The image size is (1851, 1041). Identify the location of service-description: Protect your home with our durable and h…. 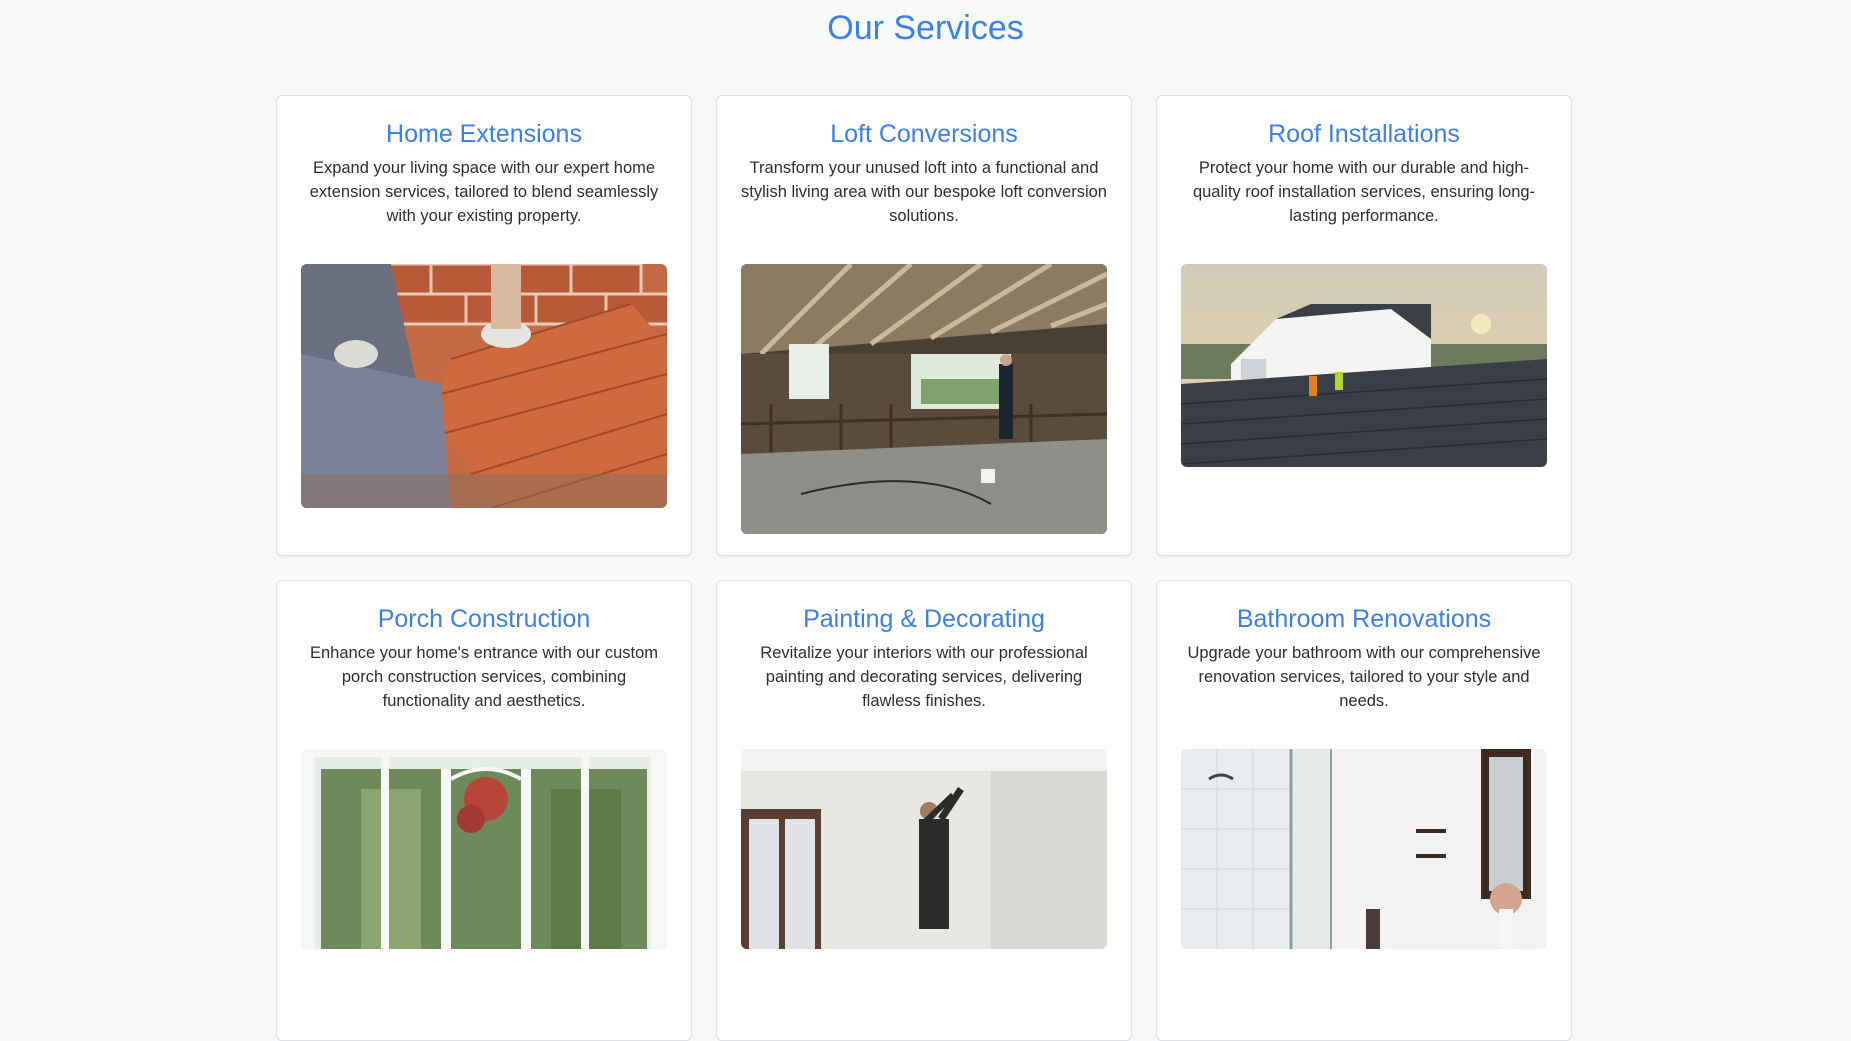
(1364, 192).